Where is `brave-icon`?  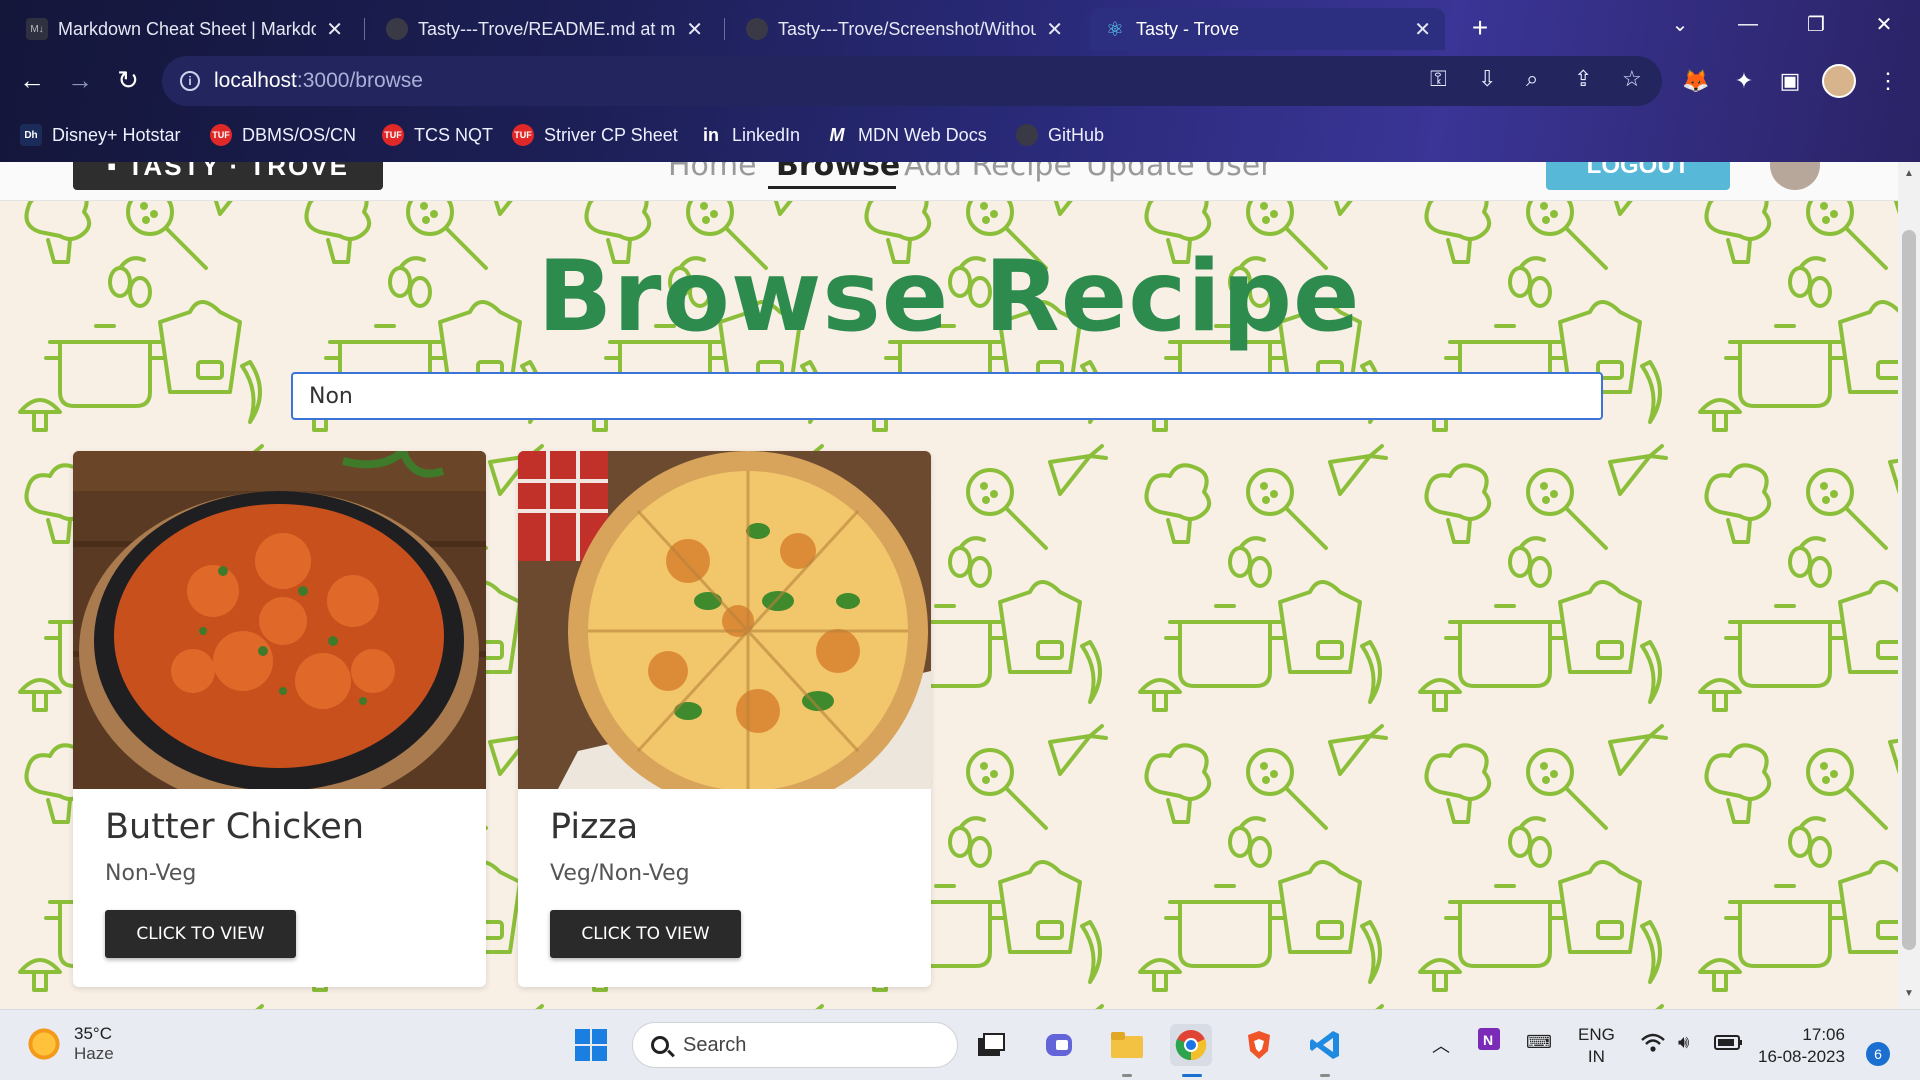
brave-icon is located at coordinates (1259, 1045).